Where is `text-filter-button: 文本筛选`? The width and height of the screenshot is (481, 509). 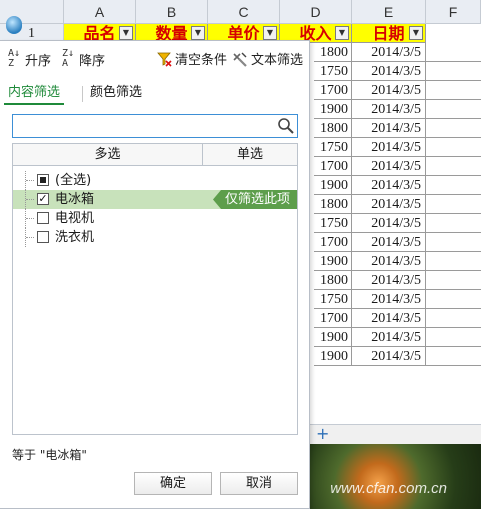 text-filter-button: 文本筛选 is located at coordinates (267, 58).